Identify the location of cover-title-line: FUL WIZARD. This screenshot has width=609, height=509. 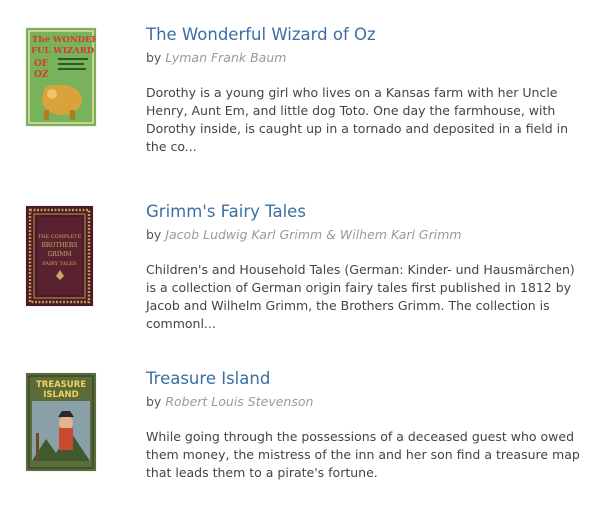
(63, 51).